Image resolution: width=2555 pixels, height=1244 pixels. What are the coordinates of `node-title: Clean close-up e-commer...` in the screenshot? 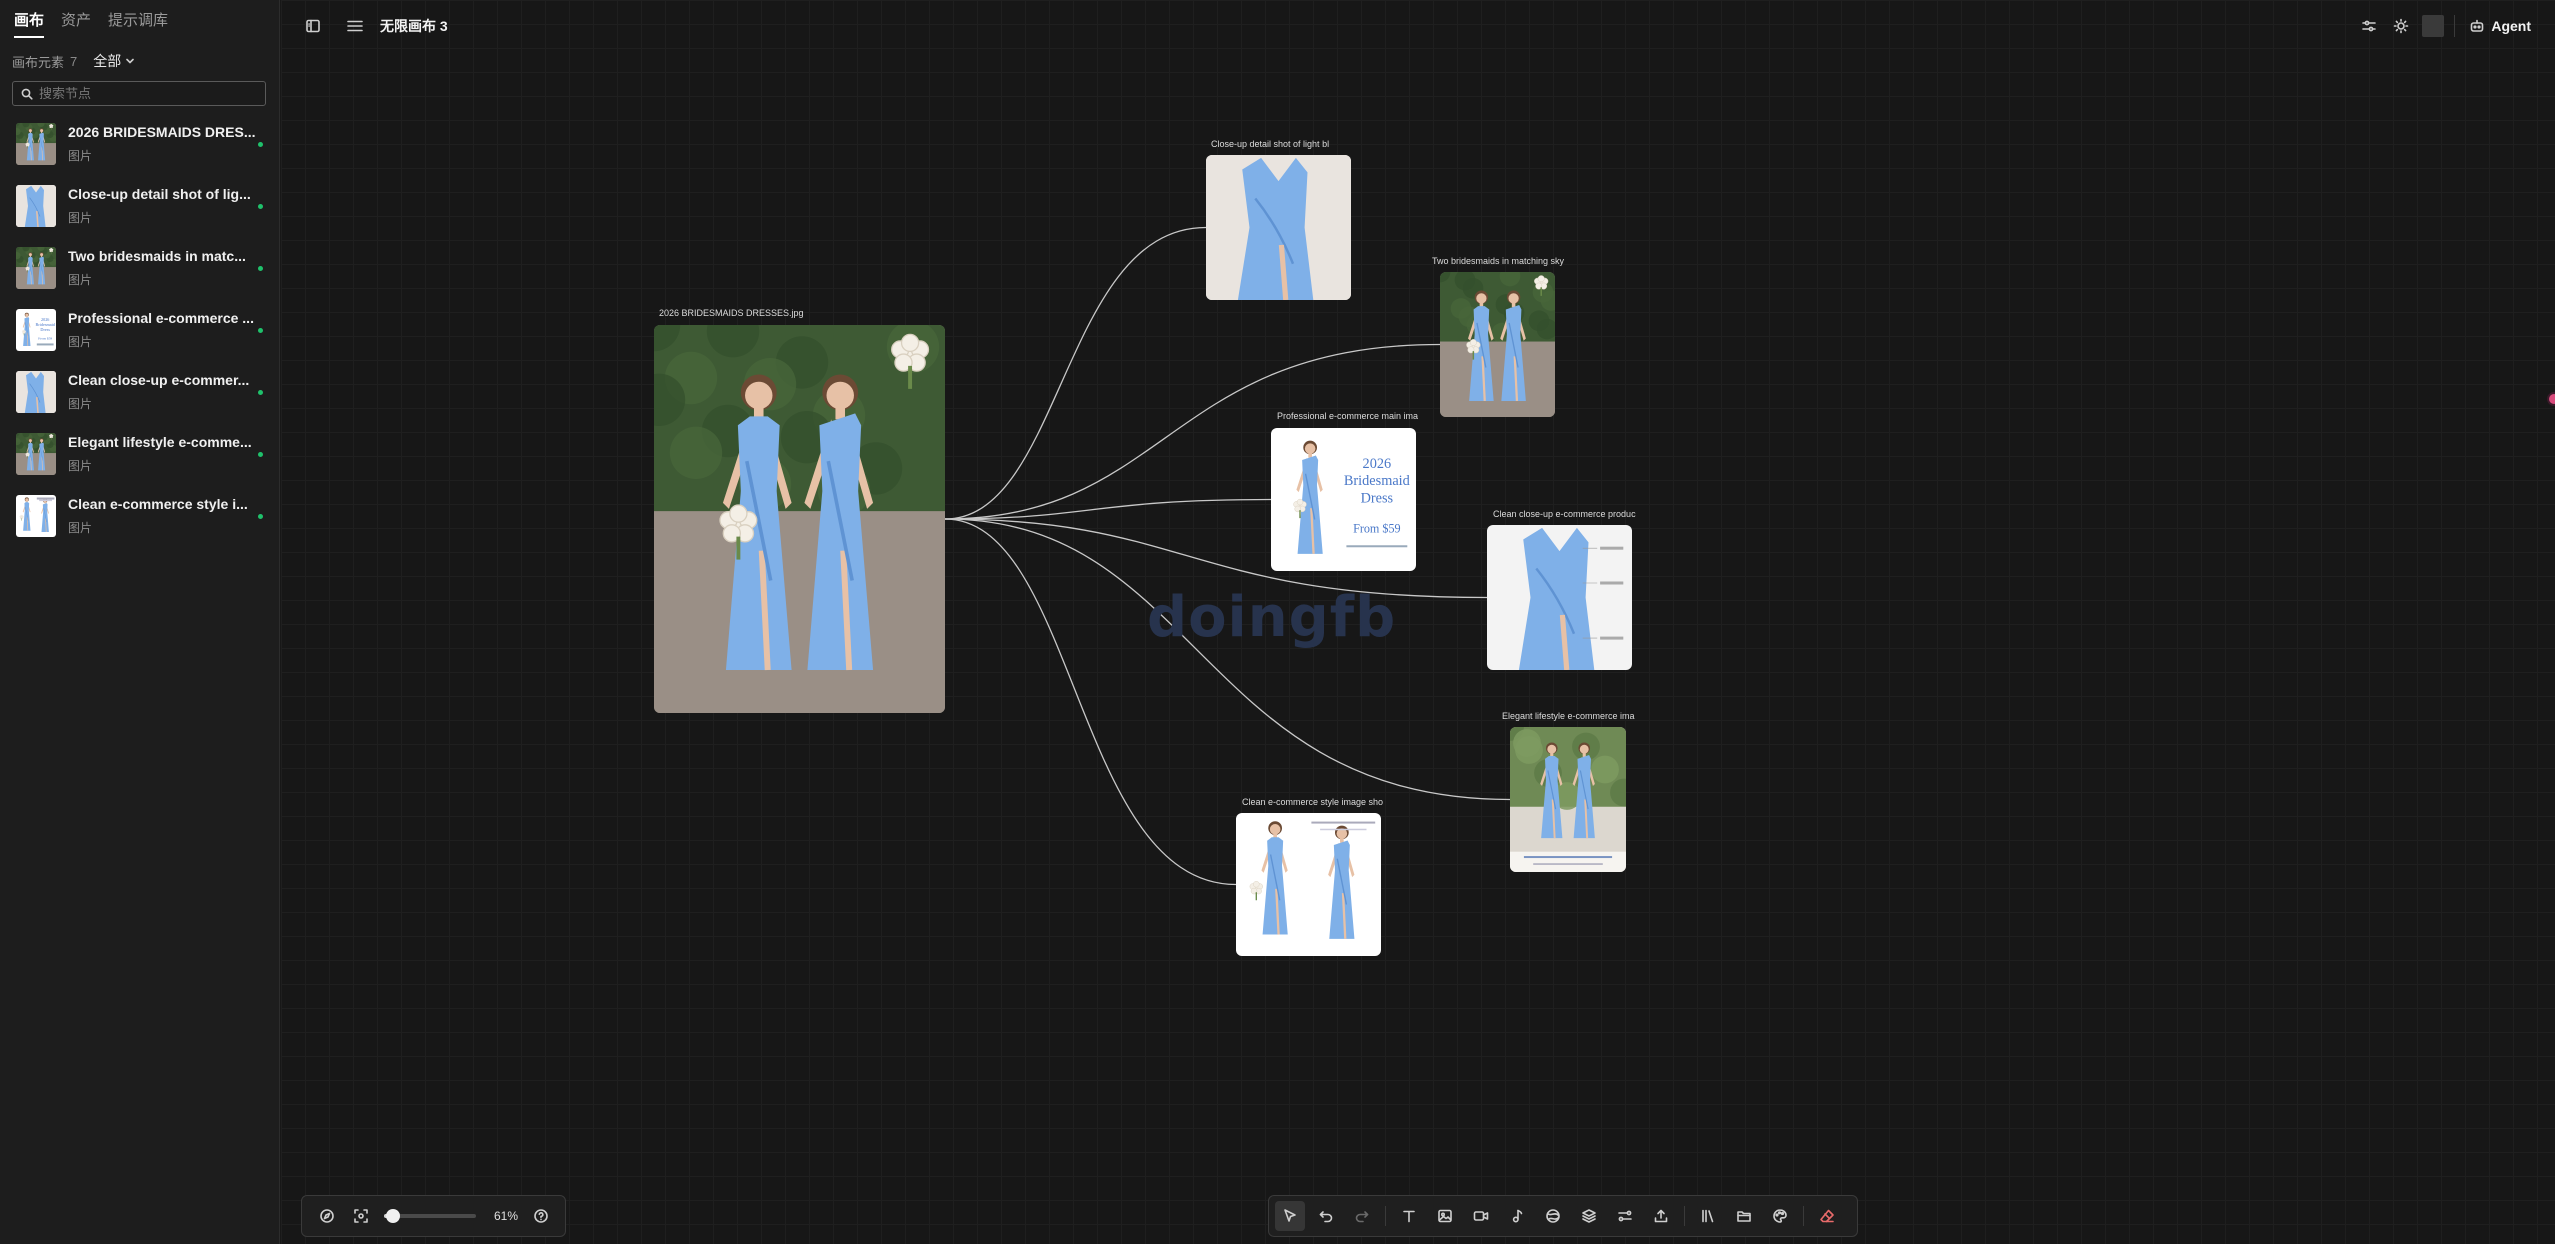 It's located at (159, 380).